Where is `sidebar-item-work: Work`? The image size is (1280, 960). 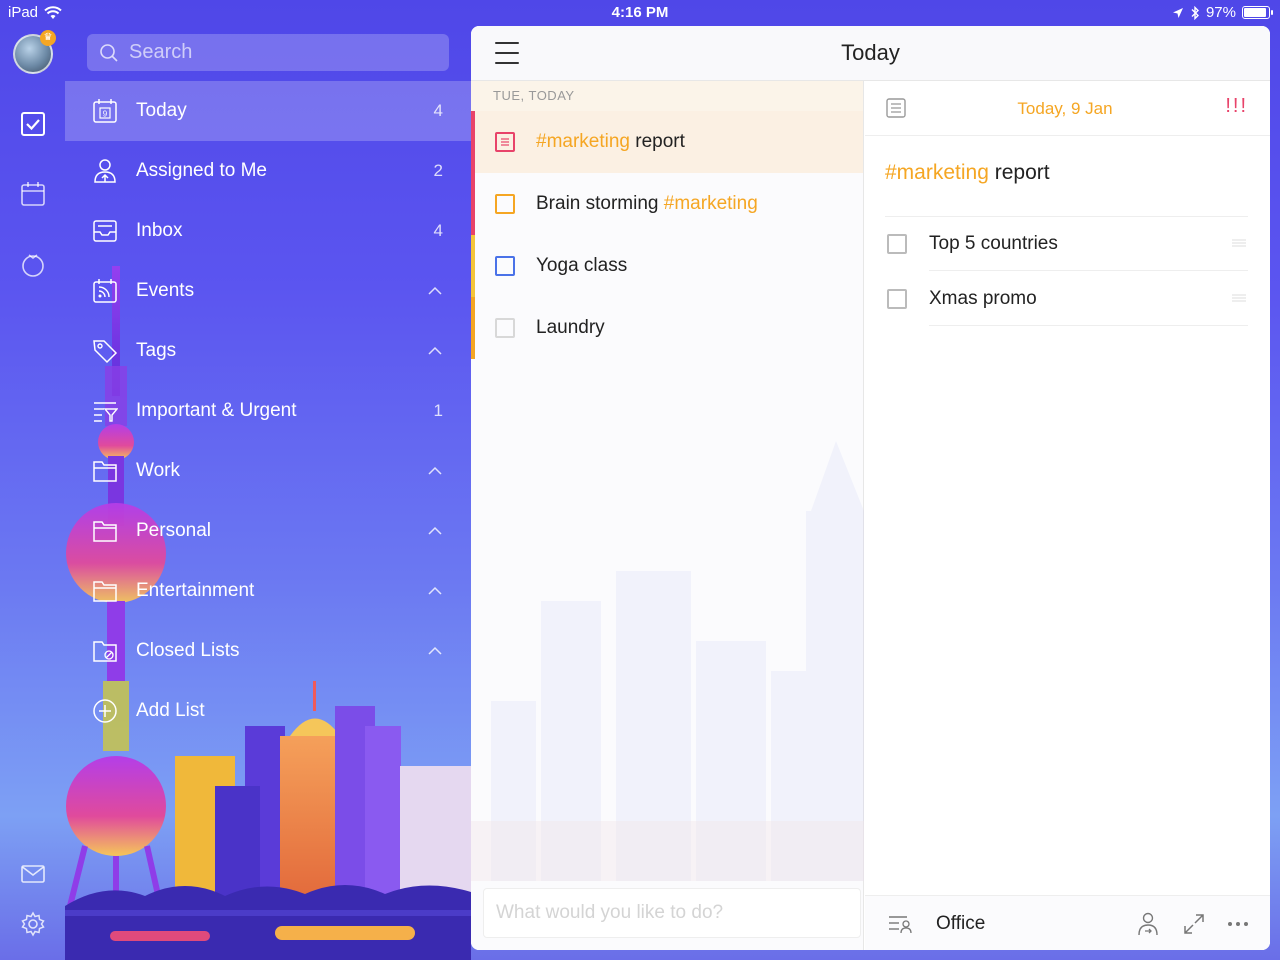 sidebar-item-work: Work is located at coordinates (268, 471).